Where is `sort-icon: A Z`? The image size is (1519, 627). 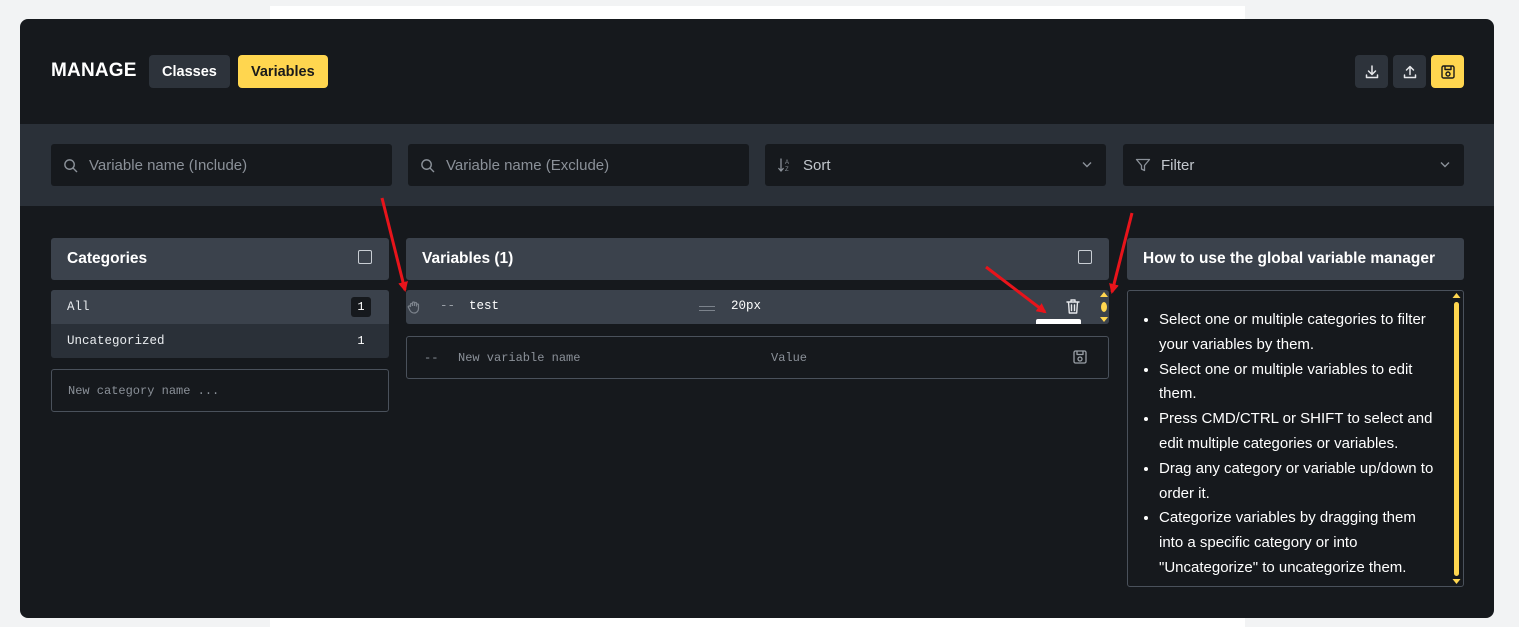
sort-icon: A Z is located at coordinates (785, 165).